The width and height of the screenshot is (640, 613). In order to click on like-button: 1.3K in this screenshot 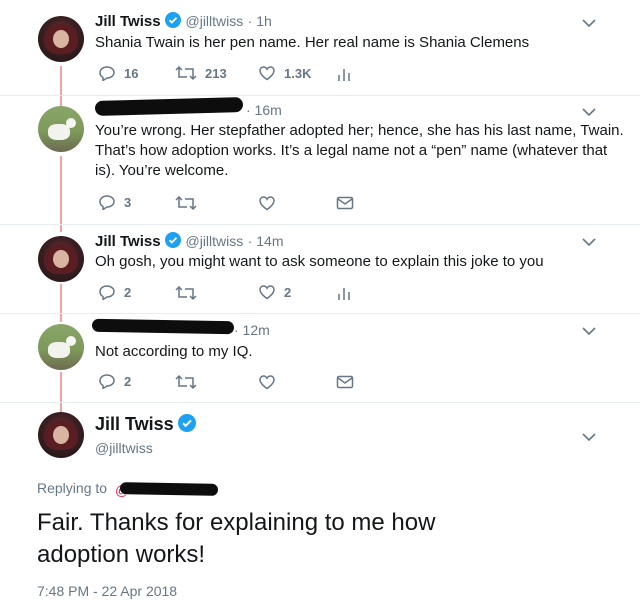, I will do `click(284, 73)`.